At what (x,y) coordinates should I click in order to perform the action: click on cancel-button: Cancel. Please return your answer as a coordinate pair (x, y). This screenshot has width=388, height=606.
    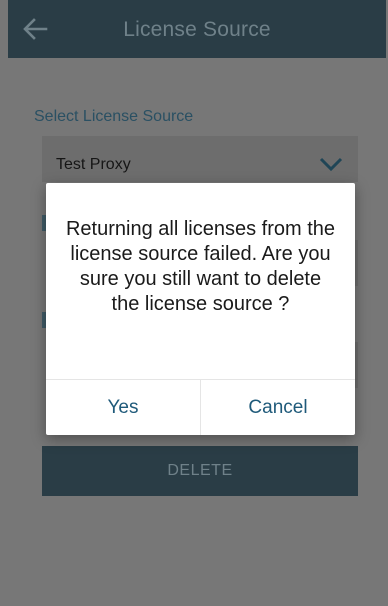
    Looking at the image, I should click on (278, 407).